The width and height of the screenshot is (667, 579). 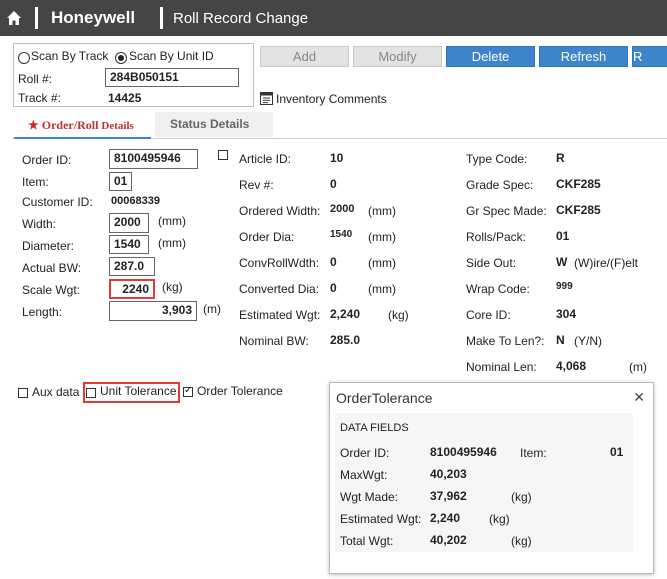 I want to click on next-button: R, so click(x=649, y=56).